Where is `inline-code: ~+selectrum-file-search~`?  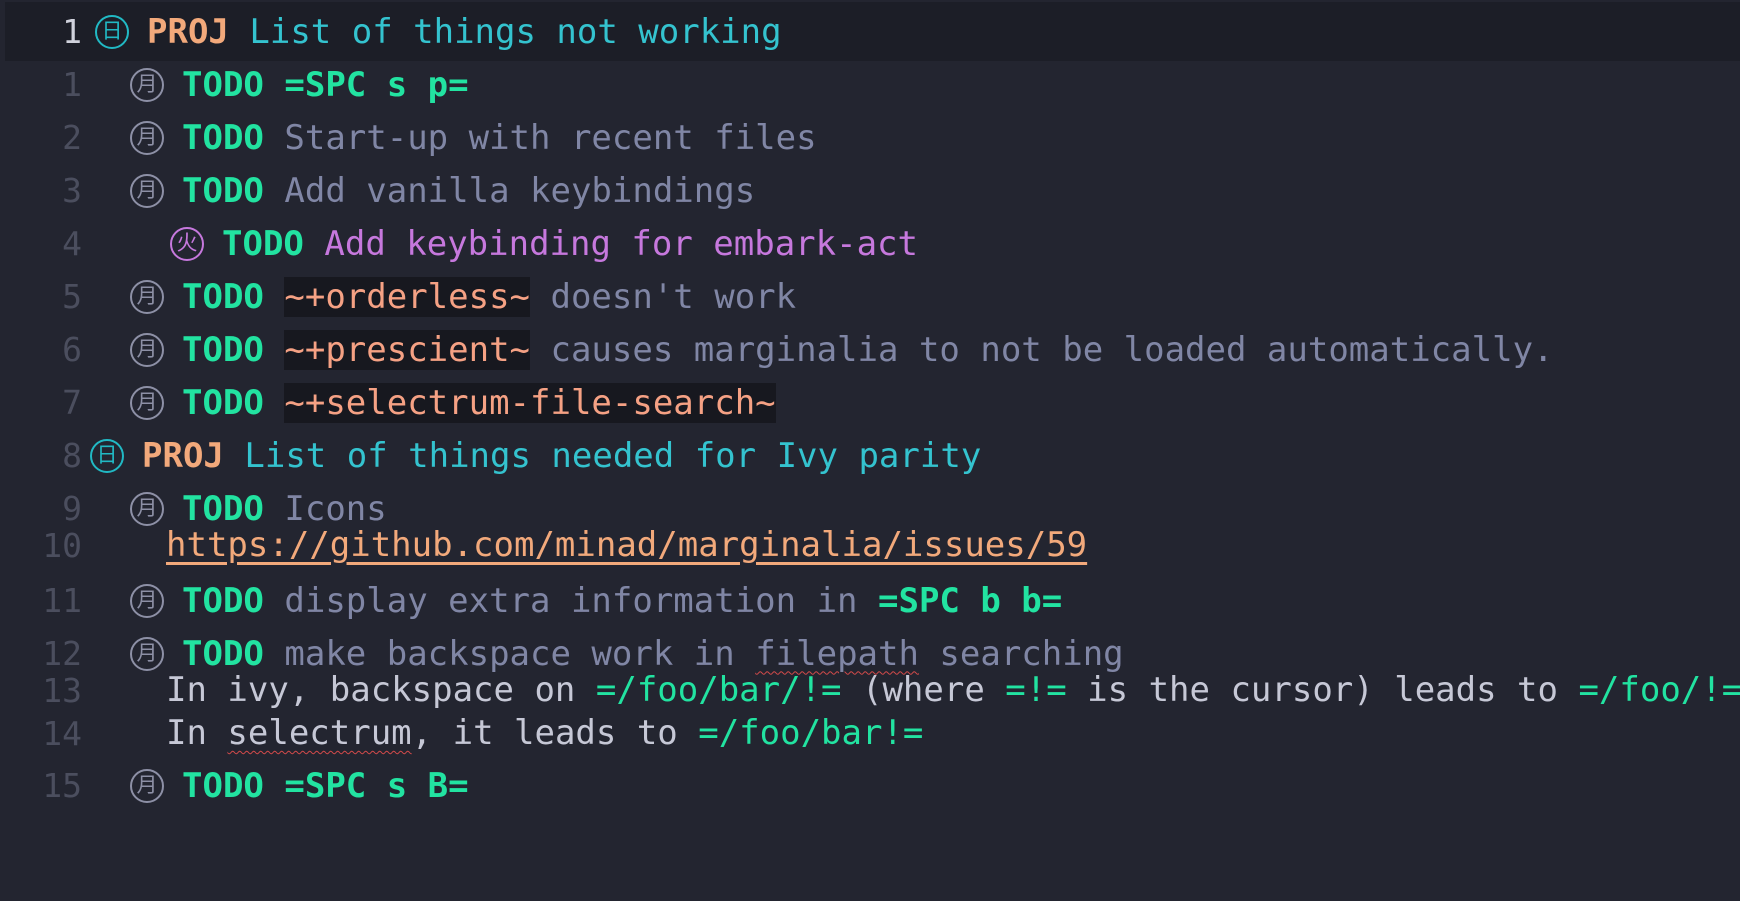 inline-code: ~+selectrum-file-search~ is located at coordinates (530, 402).